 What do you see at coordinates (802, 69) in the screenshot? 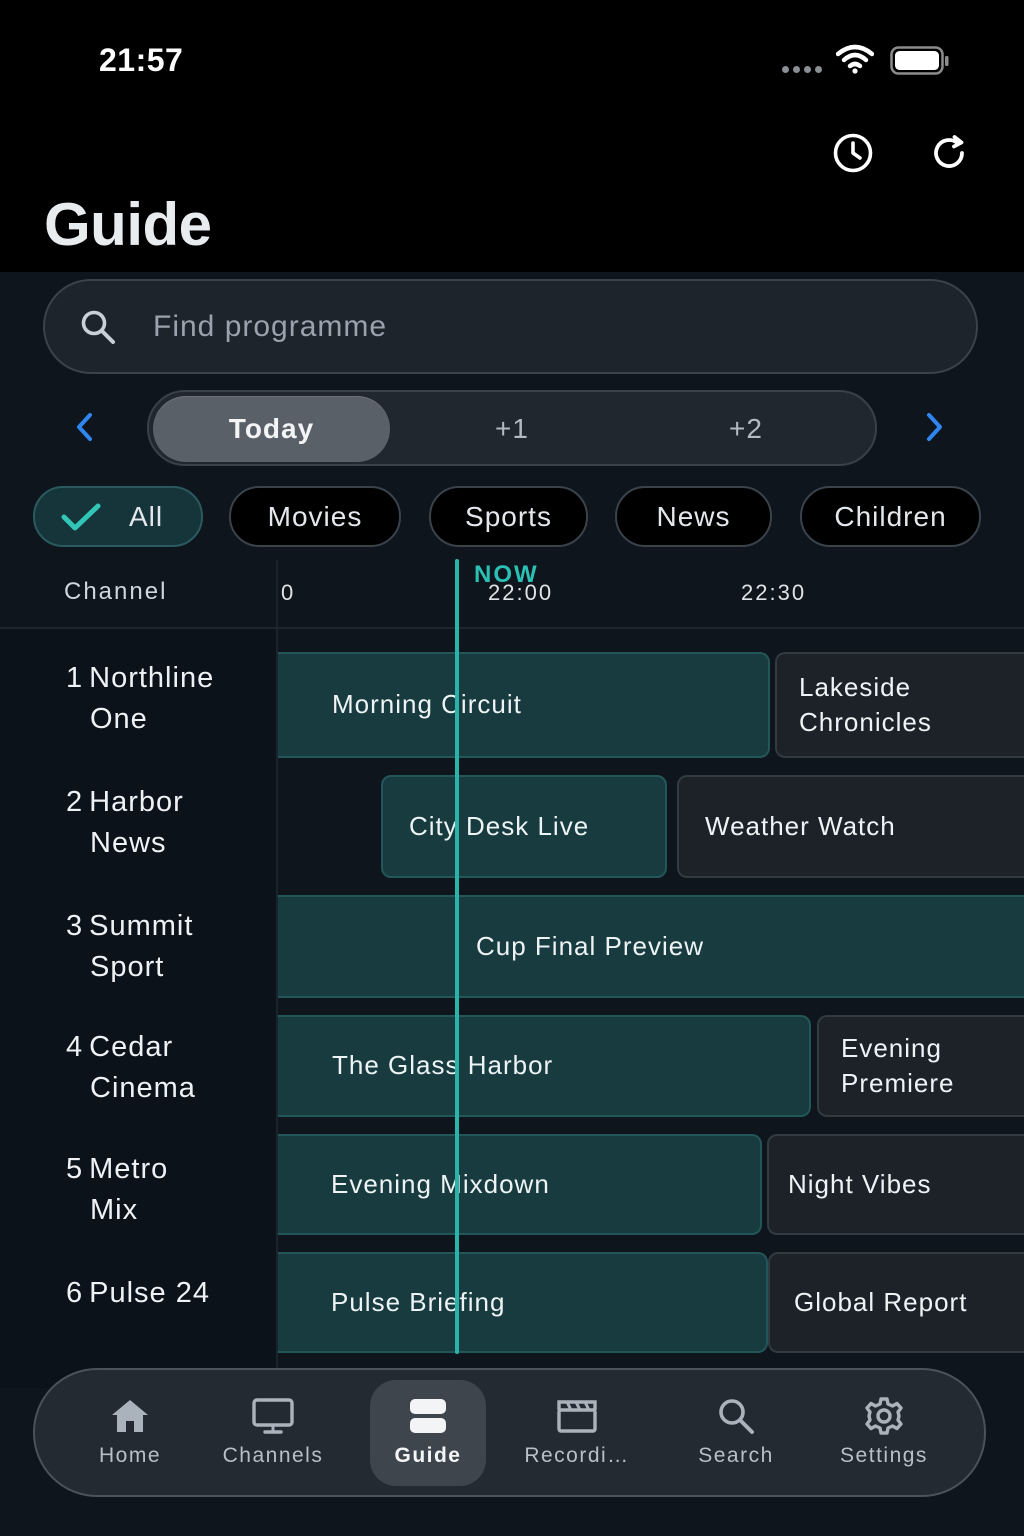
I see `cellular-signal-icon` at bounding box center [802, 69].